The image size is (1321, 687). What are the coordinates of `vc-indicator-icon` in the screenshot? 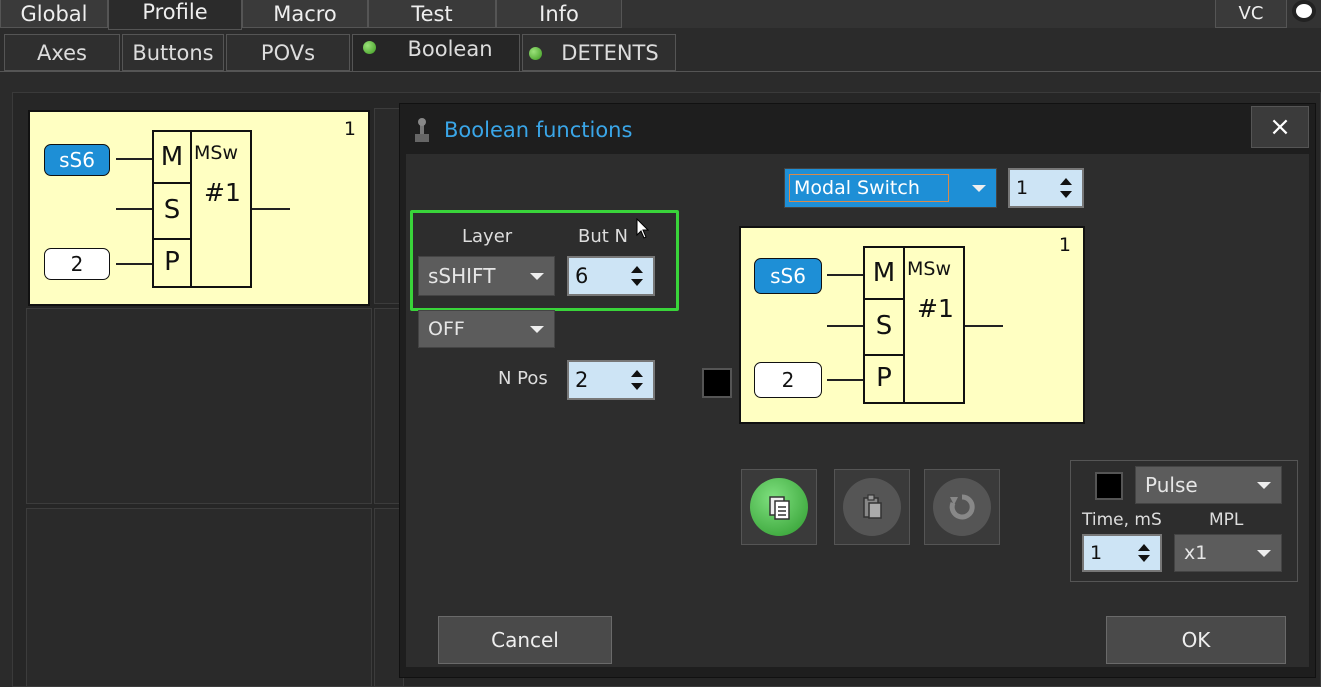 It's located at (1304, 11).